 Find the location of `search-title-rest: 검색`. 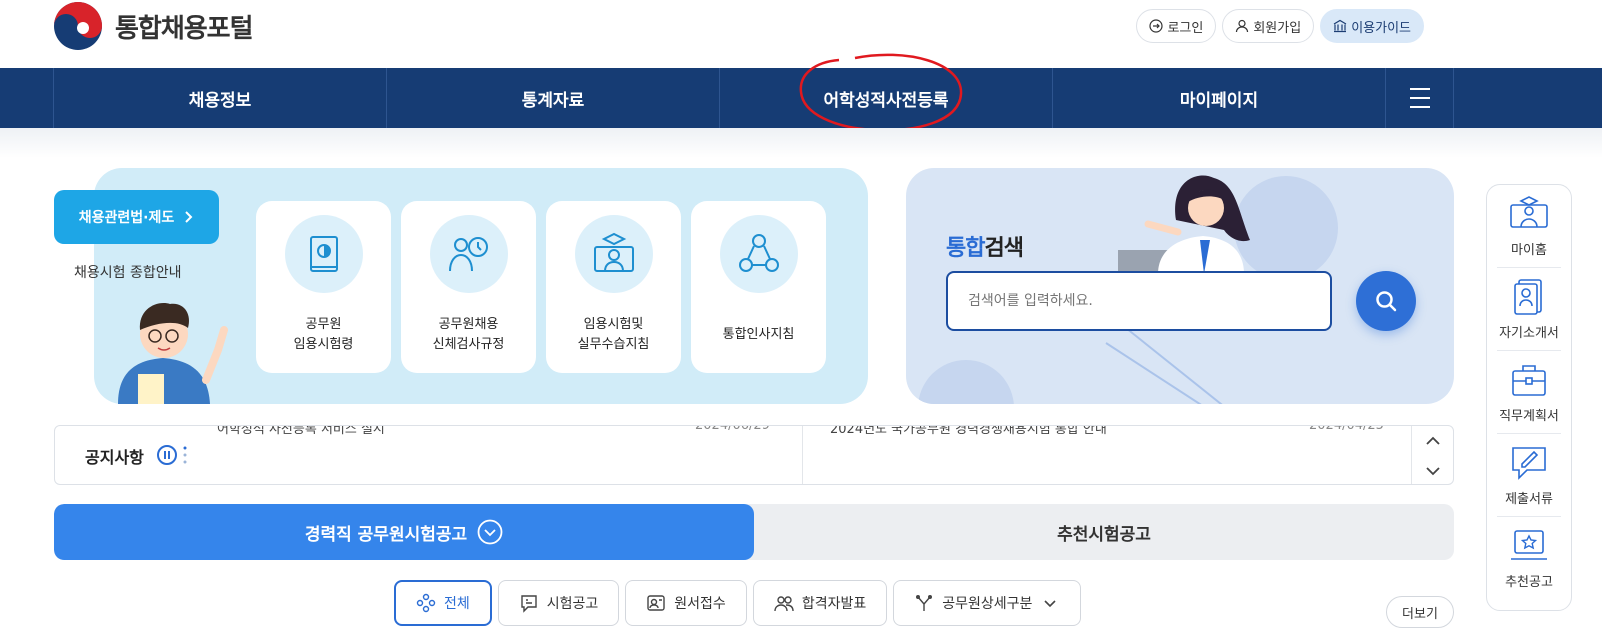

search-title-rest: 검색 is located at coordinates (1003, 248).